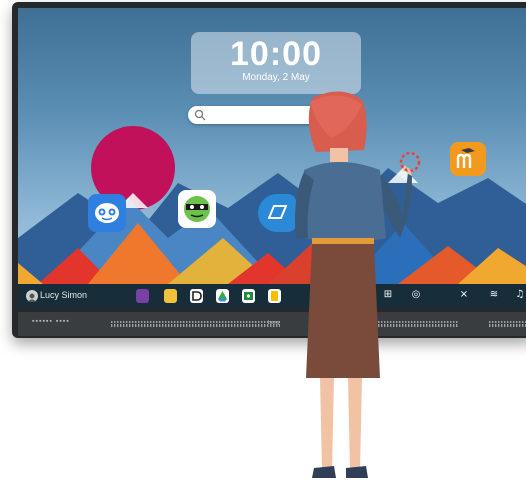 The height and width of the screenshot is (482, 526). I want to click on clock-time: 10:00, so click(276, 54).